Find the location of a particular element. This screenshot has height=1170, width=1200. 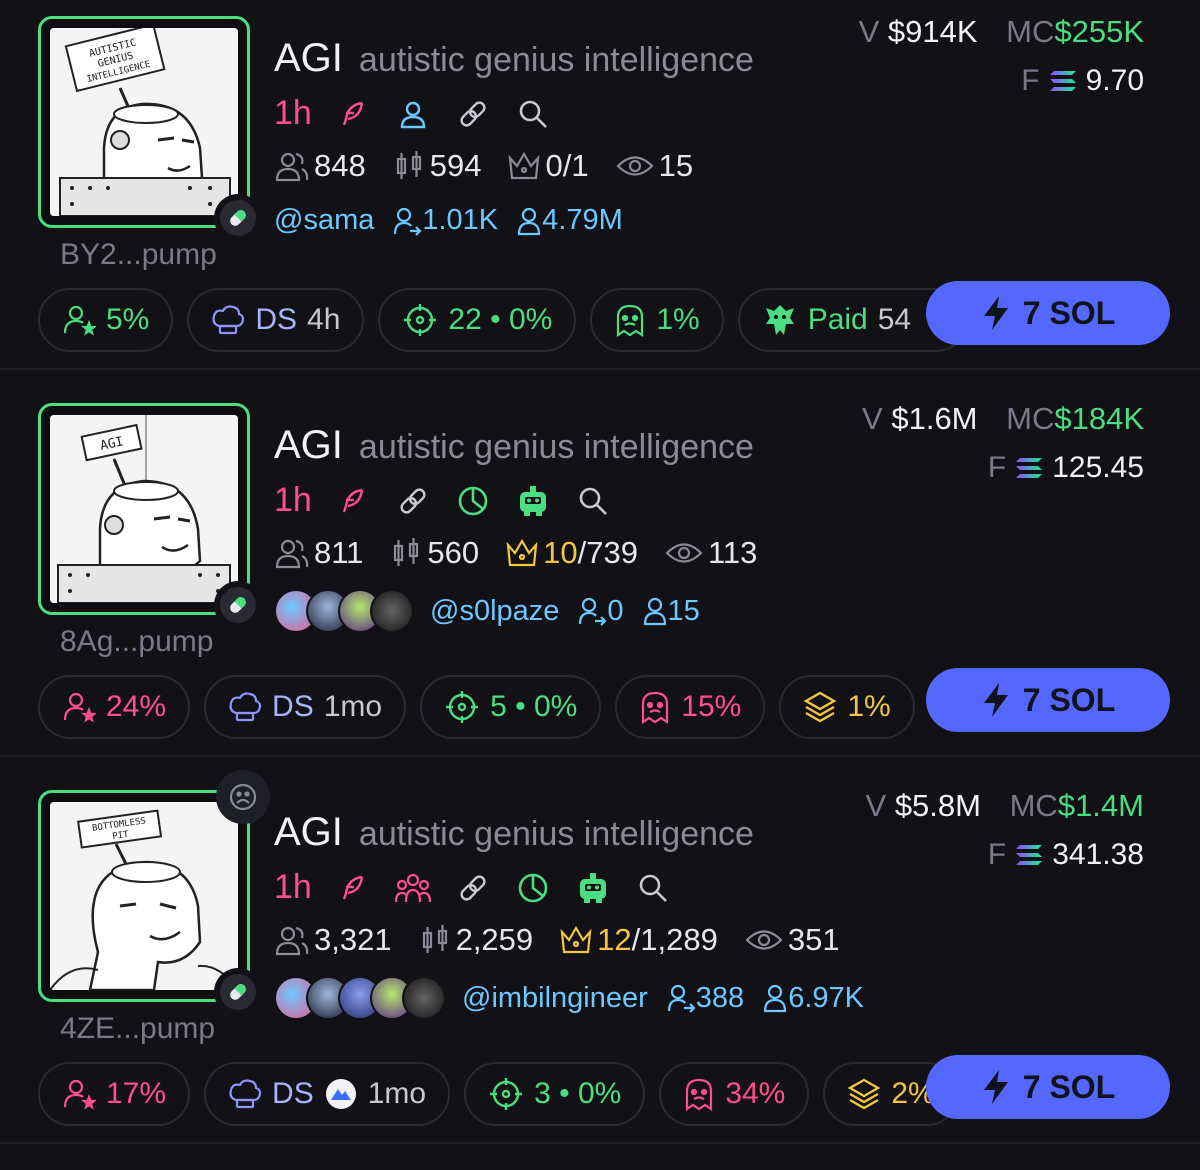

meme-image: BOTTOMLESS PIT is located at coordinates (144, 896).